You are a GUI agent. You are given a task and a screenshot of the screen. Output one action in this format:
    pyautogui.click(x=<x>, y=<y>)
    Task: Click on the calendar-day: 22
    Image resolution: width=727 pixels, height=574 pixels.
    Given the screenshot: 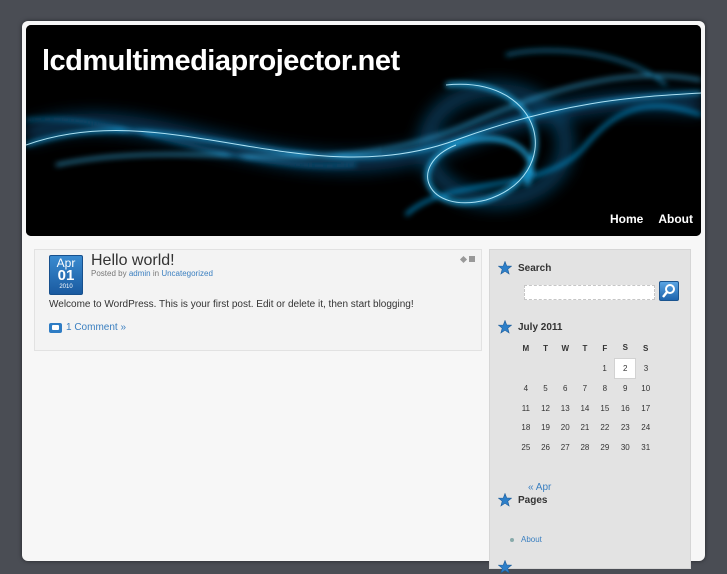 What is the action you would take?
    pyautogui.click(x=605, y=428)
    